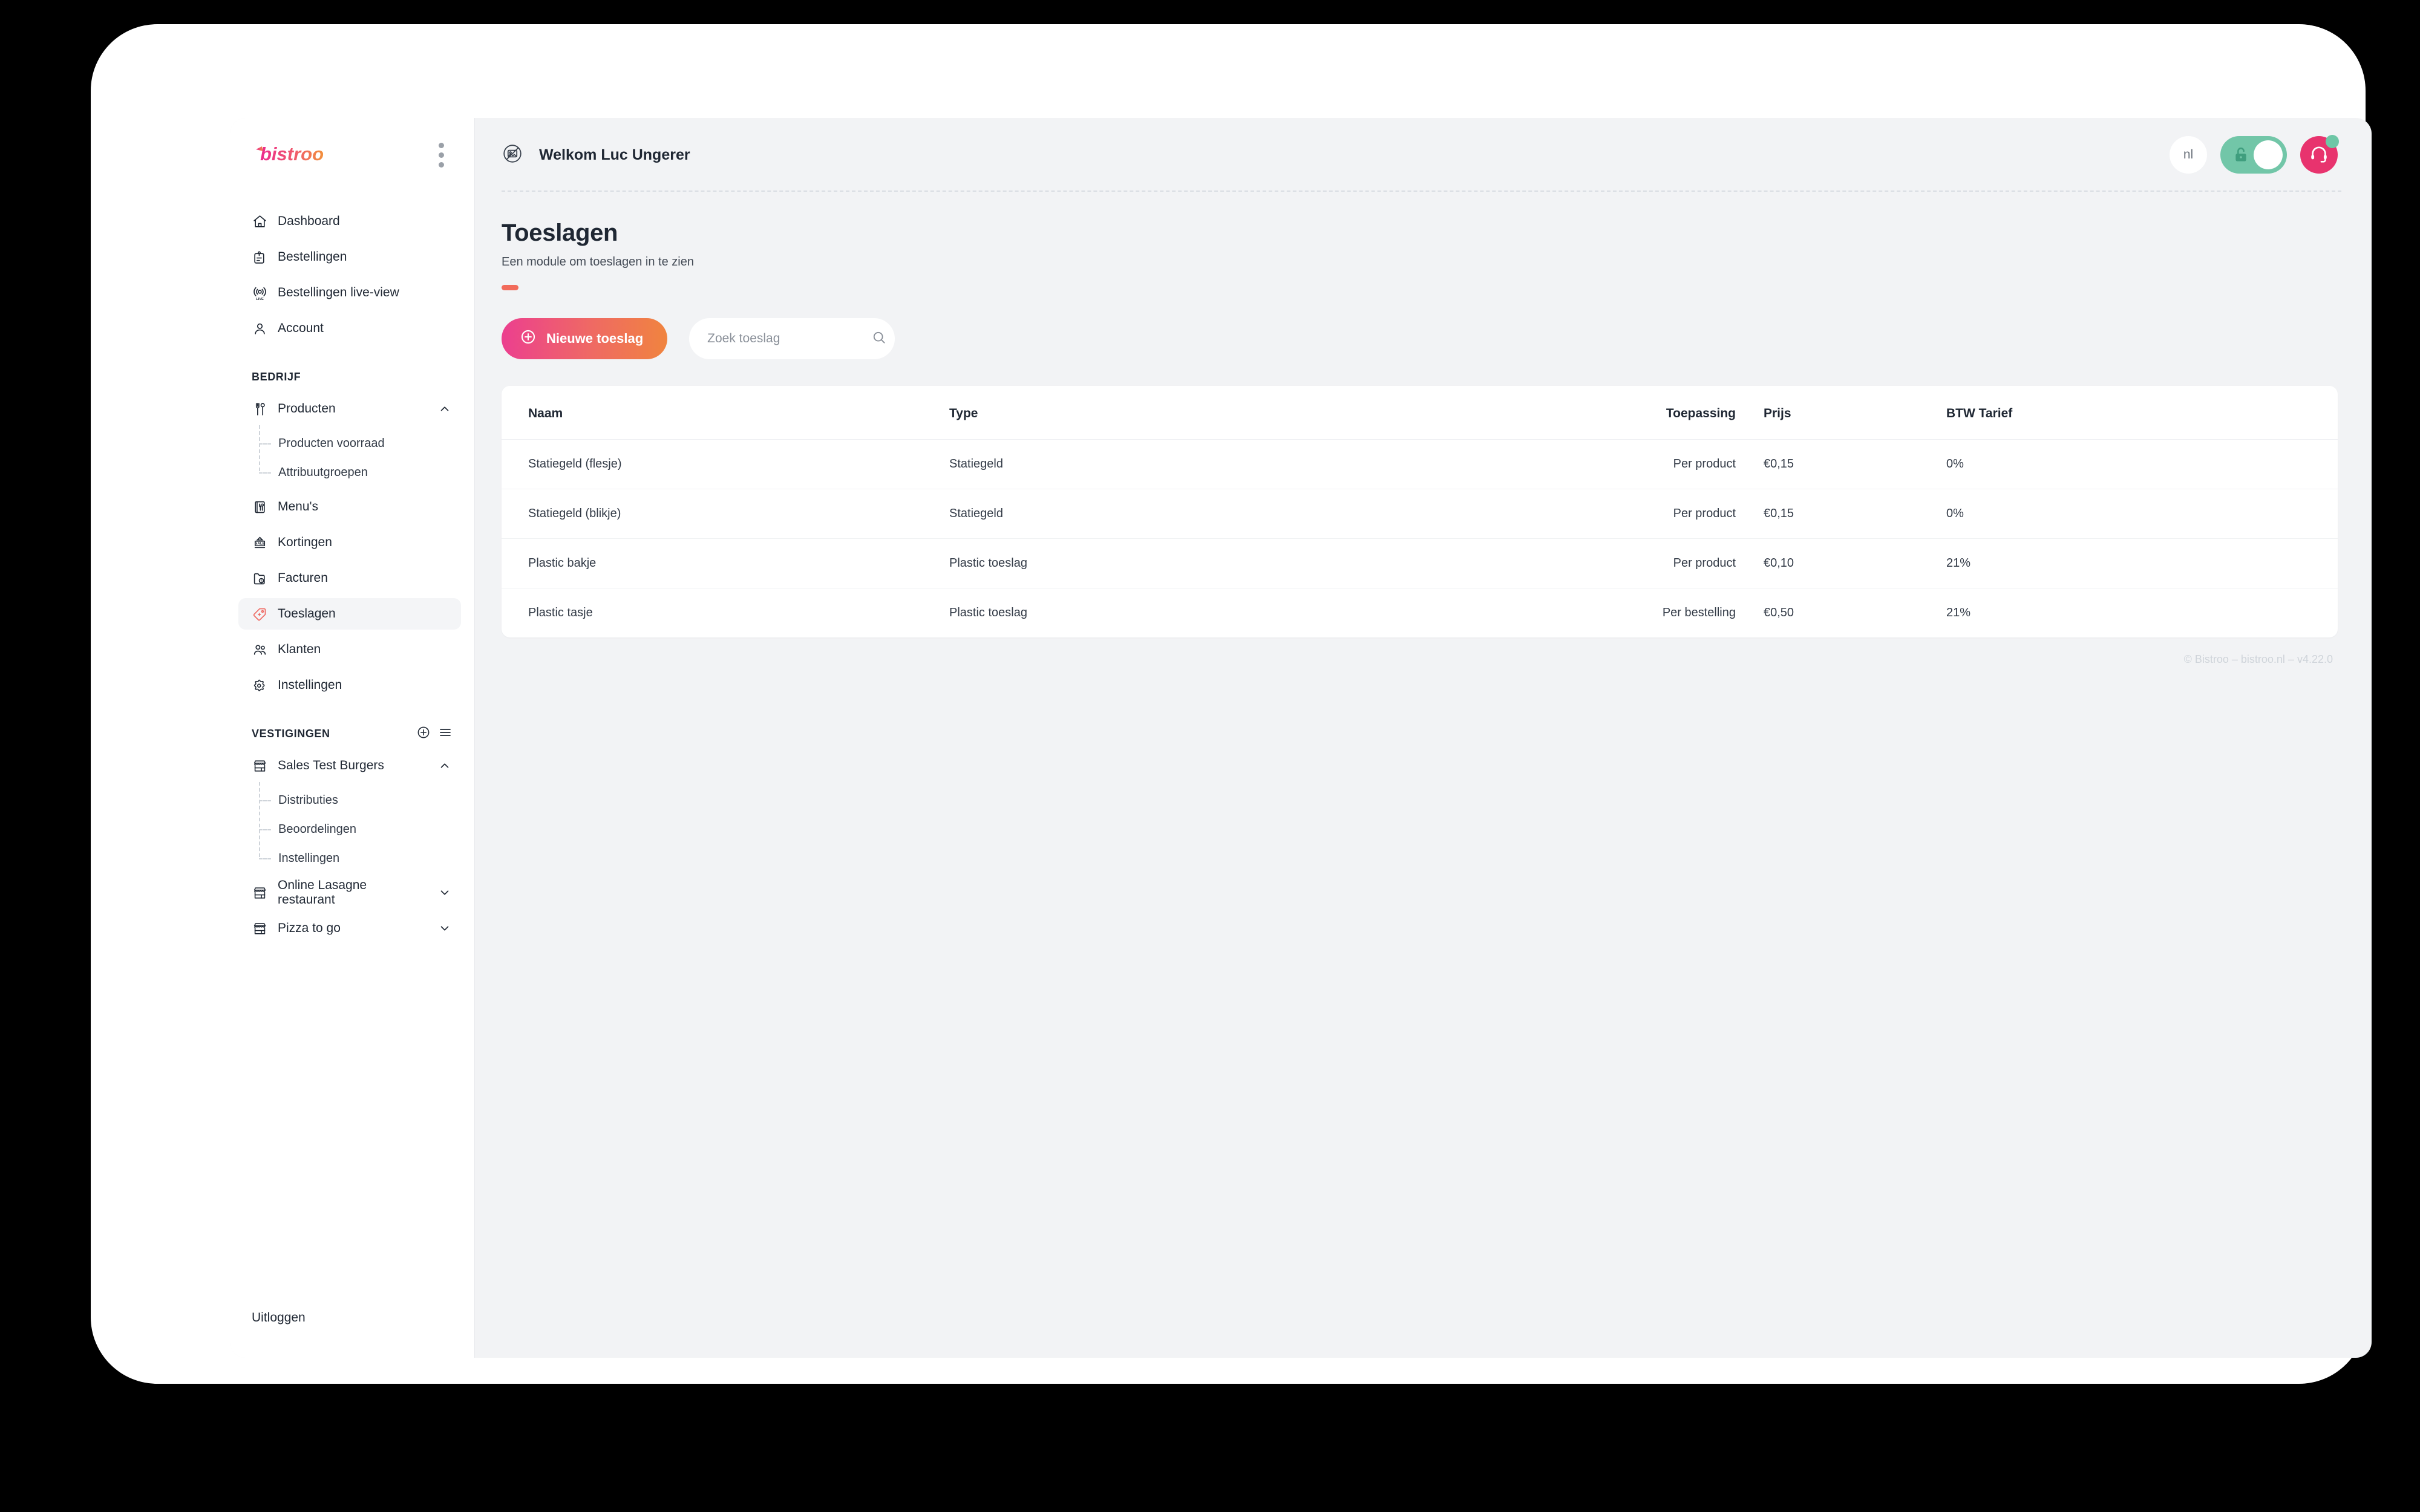 This screenshot has width=2420, height=1512. What do you see at coordinates (349, 542) in the screenshot?
I see `sidebar-item-kortingen: SALE Kortingen` at bounding box center [349, 542].